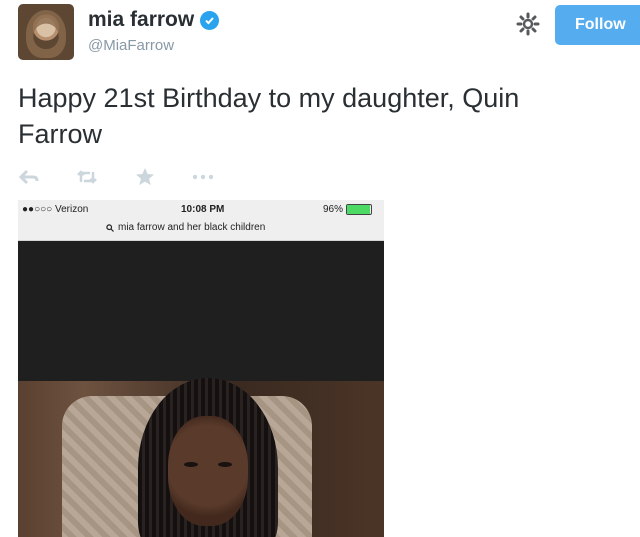 The height and width of the screenshot is (537, 640). I want to click on dark-band, so click(201, 311).